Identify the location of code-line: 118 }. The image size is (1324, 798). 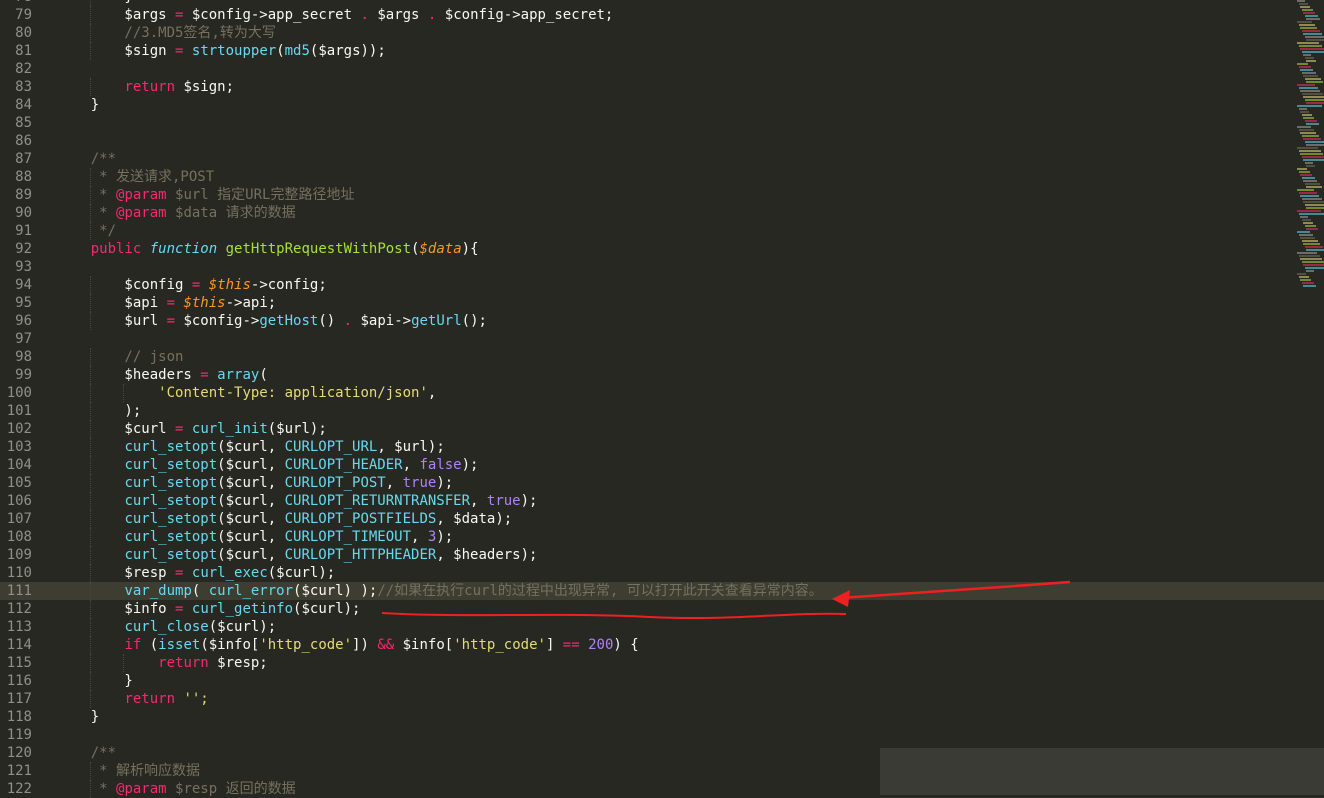
(662, 717).